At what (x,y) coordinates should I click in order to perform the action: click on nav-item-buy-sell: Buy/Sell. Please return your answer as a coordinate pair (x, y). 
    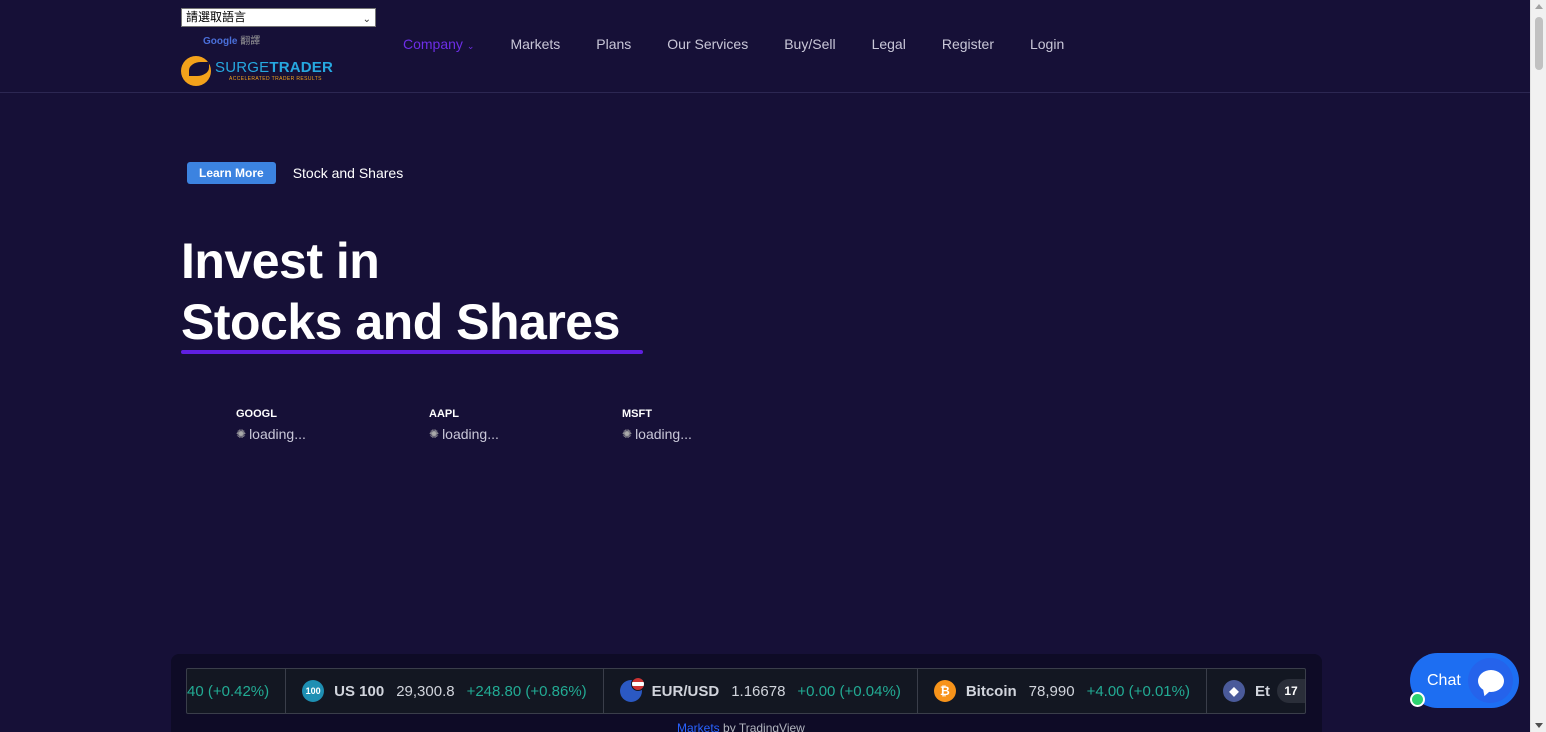
    Looking at the image, I should click on (809, 44).